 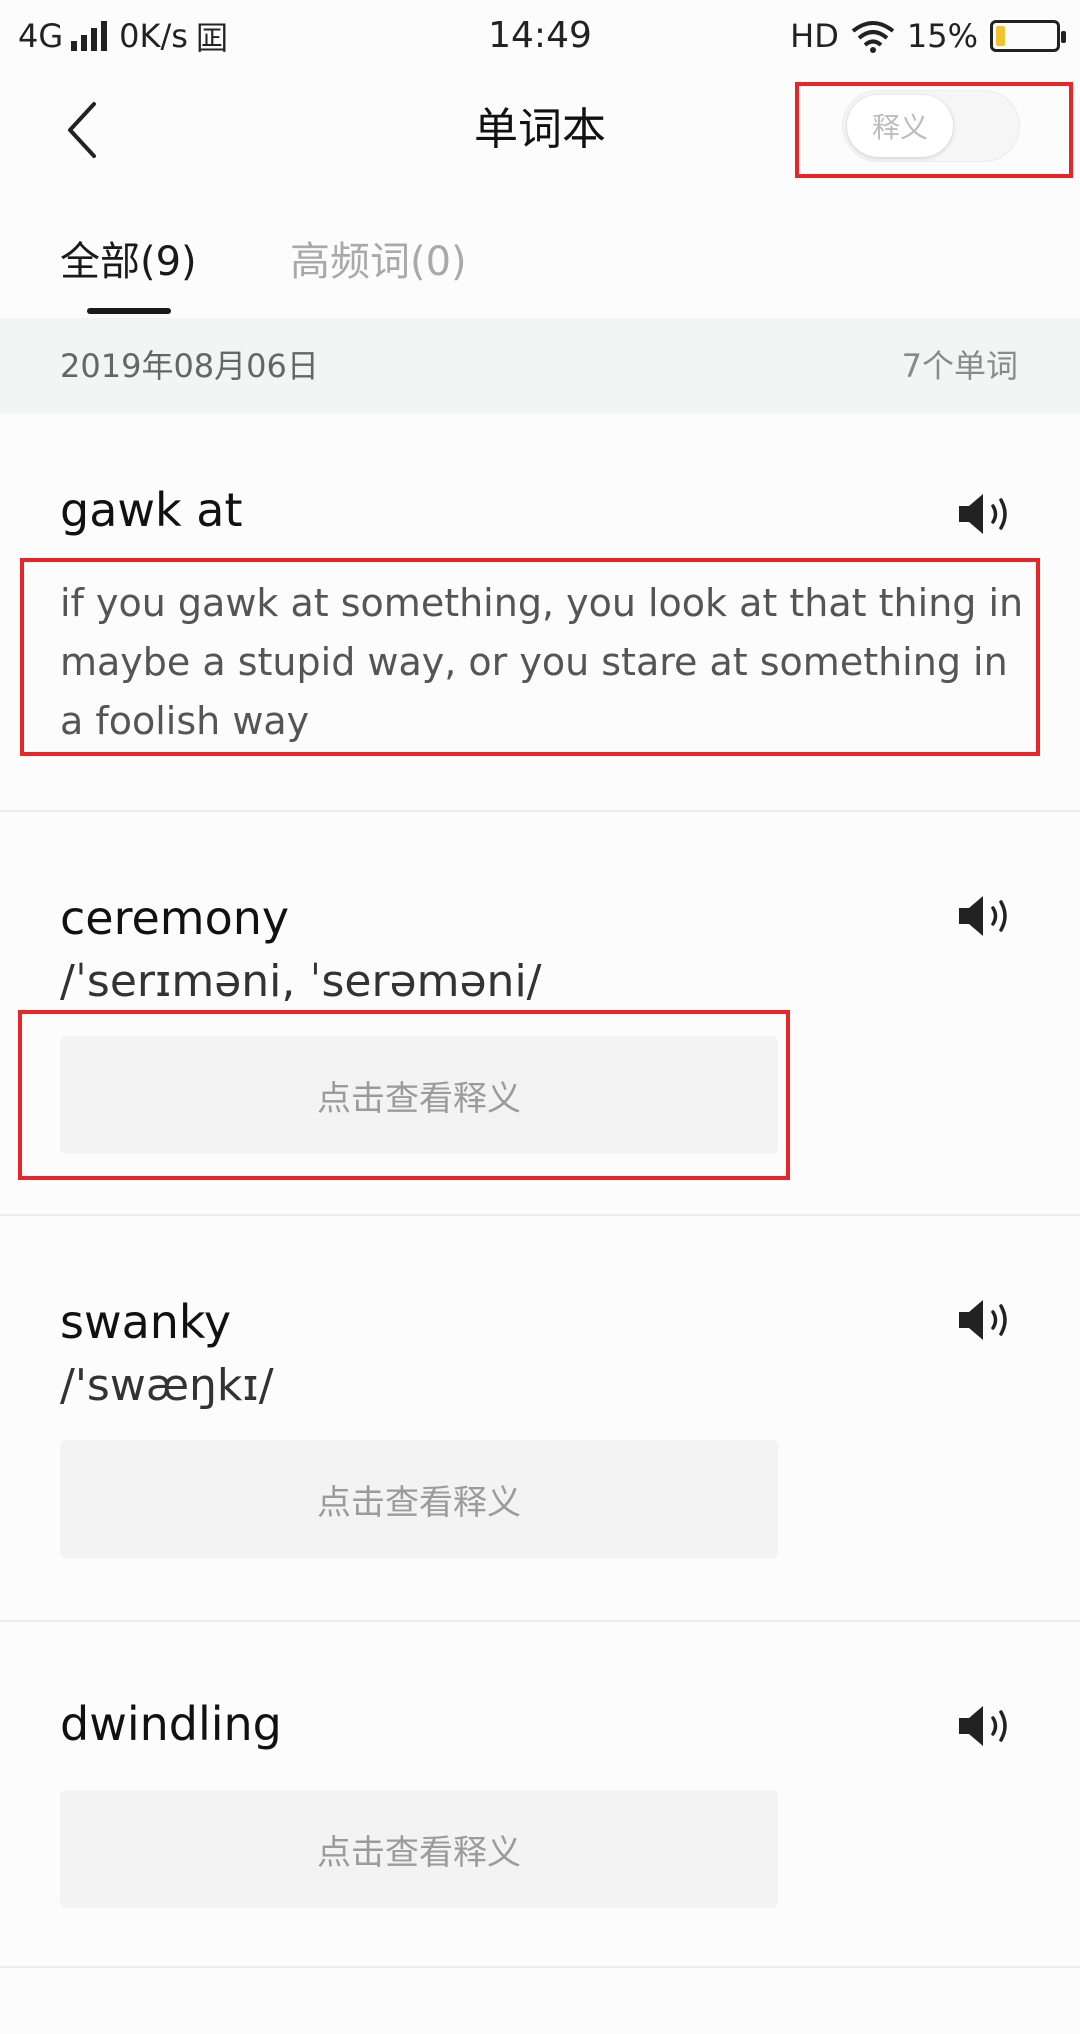 I want to click on tab-all: 全部(9), so click(x=128, y=262).